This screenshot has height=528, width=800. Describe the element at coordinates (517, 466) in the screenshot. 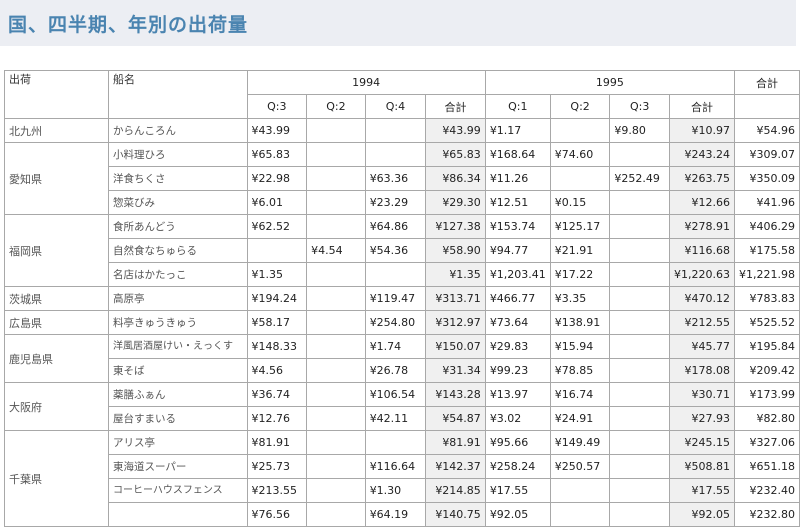

I see `value-cell: ¥258.24` at that location.